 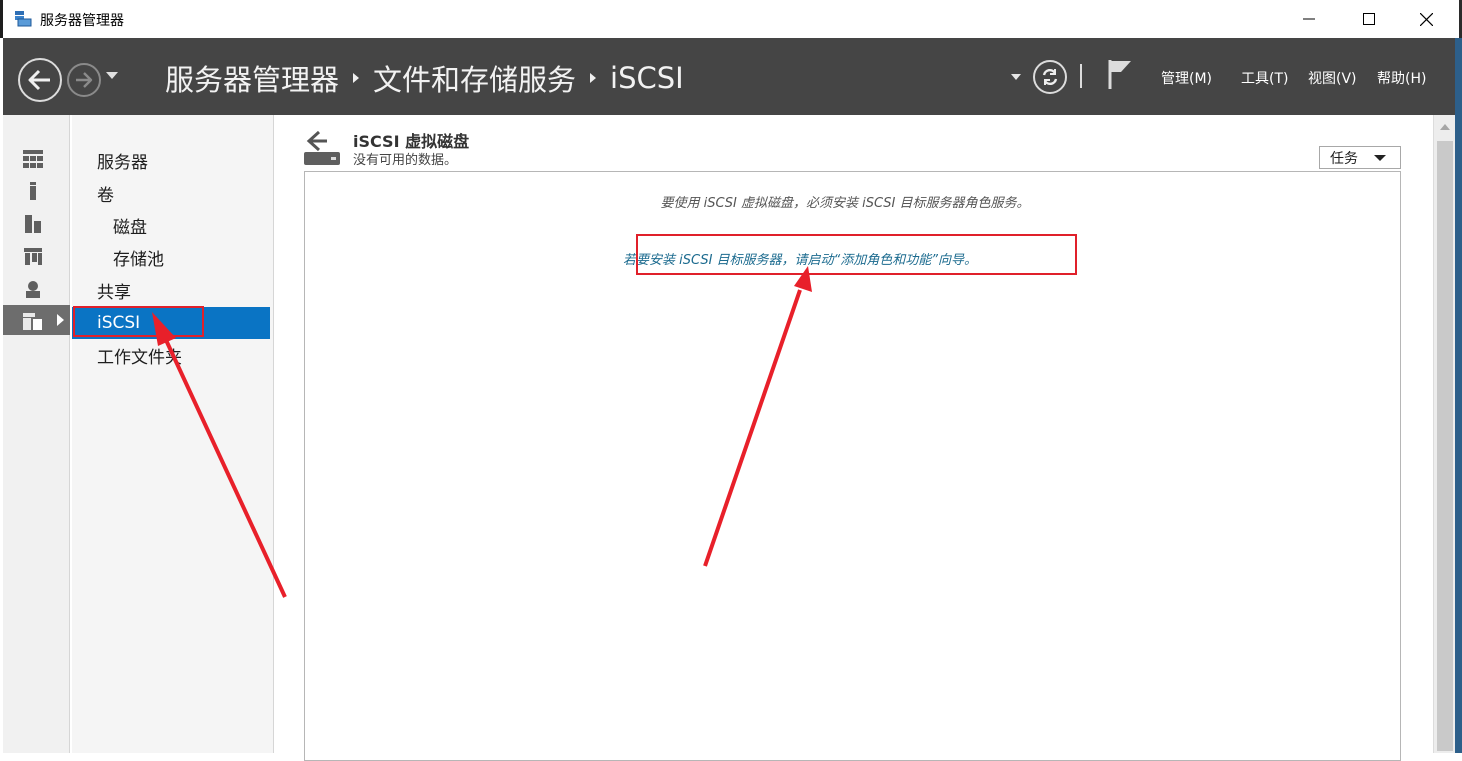 I want to click on tasks-dropdown: 任务, so click(x=1360, y=157).